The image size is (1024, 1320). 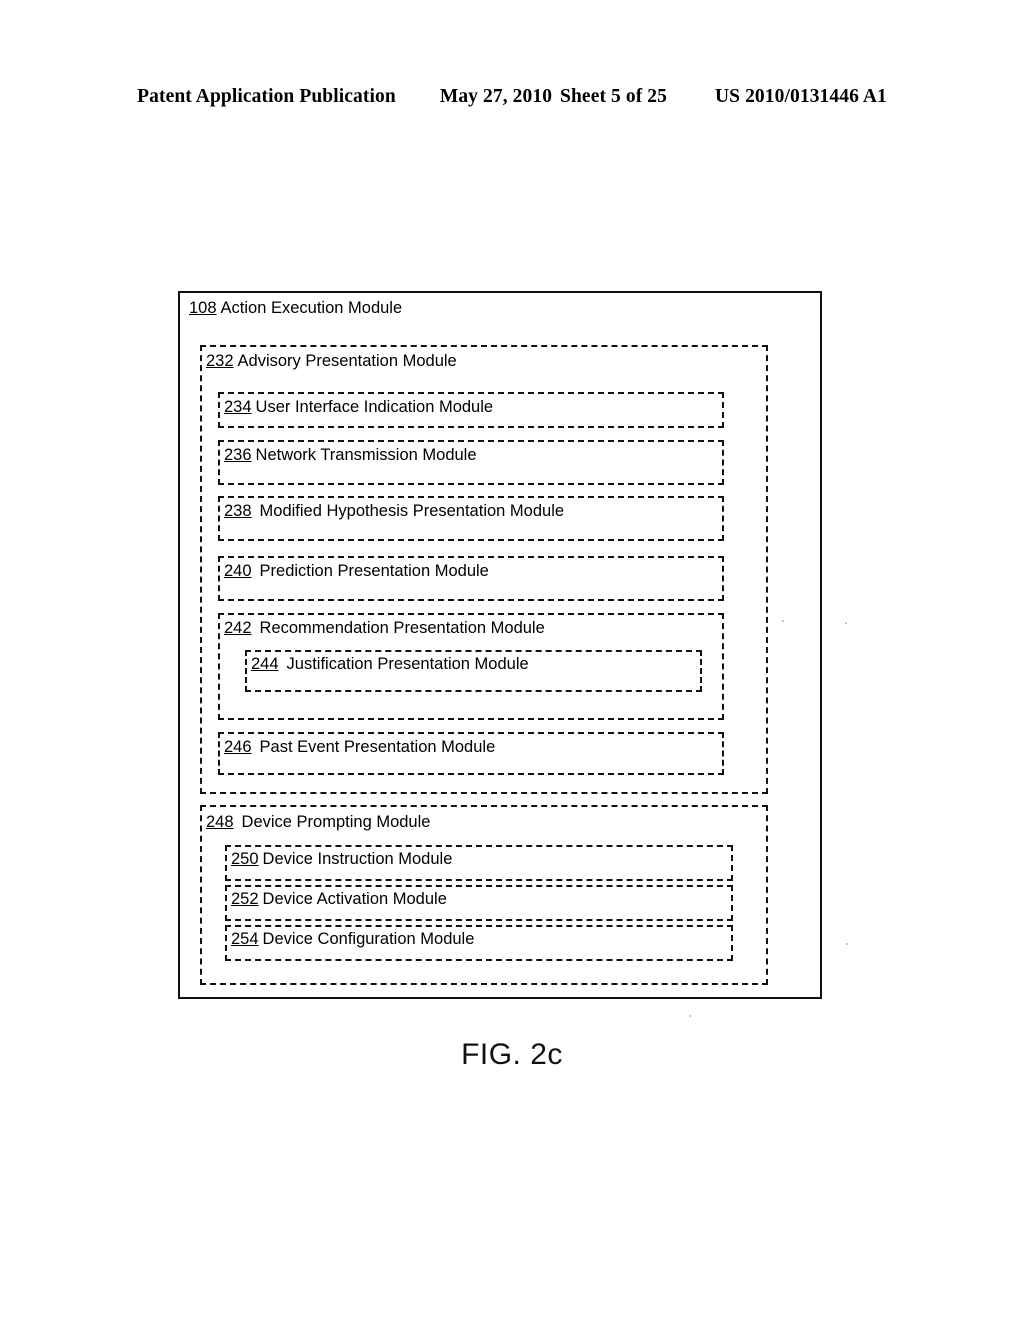 What do you see at coordinates (238, 455) in the screenshot?
I see `module-number-236: 236` at bounding box center [238, 455].